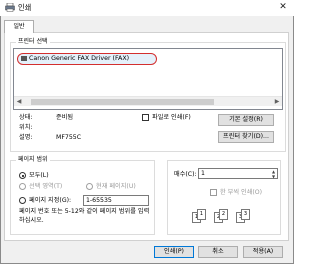 This screenshot has height=264, width=320. Describe the element at coordinates (241, 192) in the screenshot. I see `collate-label: 한 부씩 인쇄(O)` at that location.